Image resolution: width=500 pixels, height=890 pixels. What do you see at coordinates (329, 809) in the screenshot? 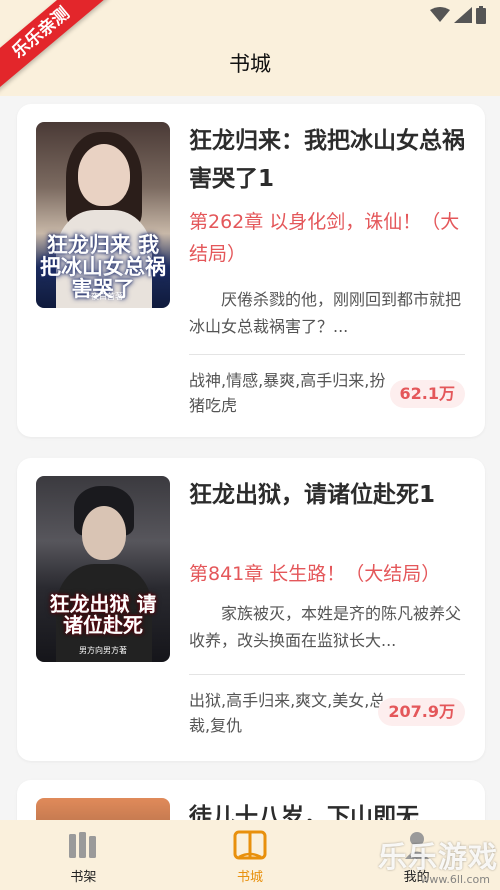
I see `book-title: 徒儿十八岁，下山即无` at bounding box center [329, 809].